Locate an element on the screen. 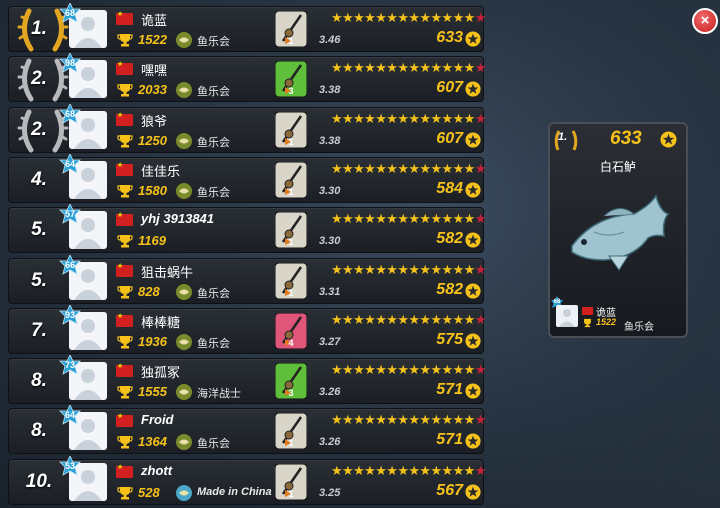  leaderboard-row: 5. 57 yhj 3913841 1169 1 is located at coordinates (247, 229).